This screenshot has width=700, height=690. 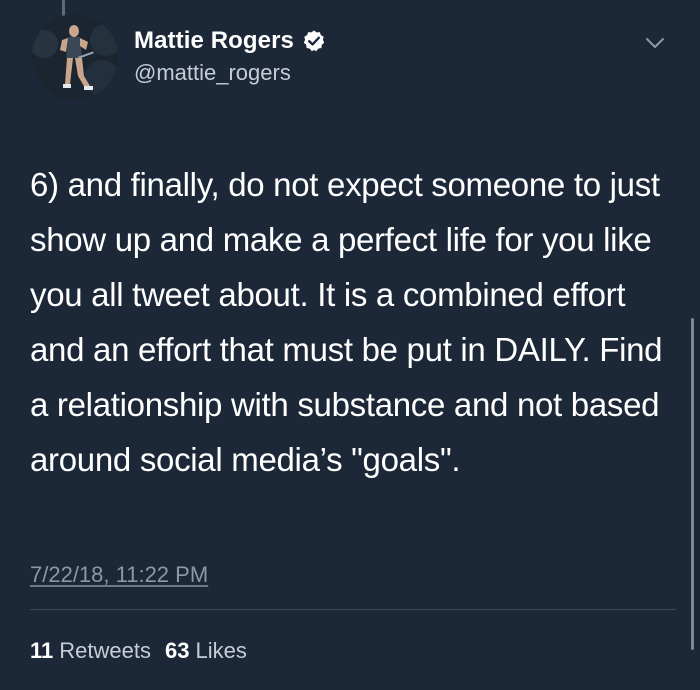 What do you see at coordinates (177, 650) in the screenshot?
I see `likes-count: 63` at bounding box center [177, 650].